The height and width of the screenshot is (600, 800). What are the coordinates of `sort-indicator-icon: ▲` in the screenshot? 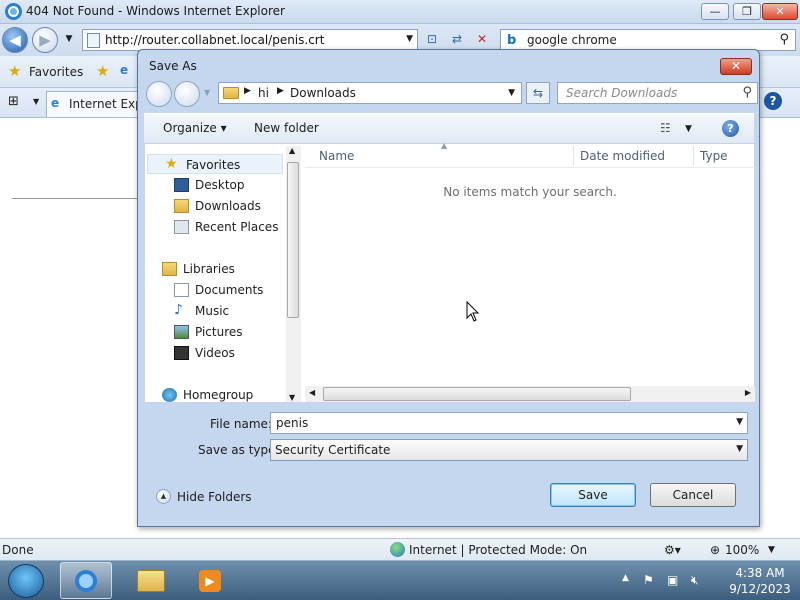 It's located at (444, 145).